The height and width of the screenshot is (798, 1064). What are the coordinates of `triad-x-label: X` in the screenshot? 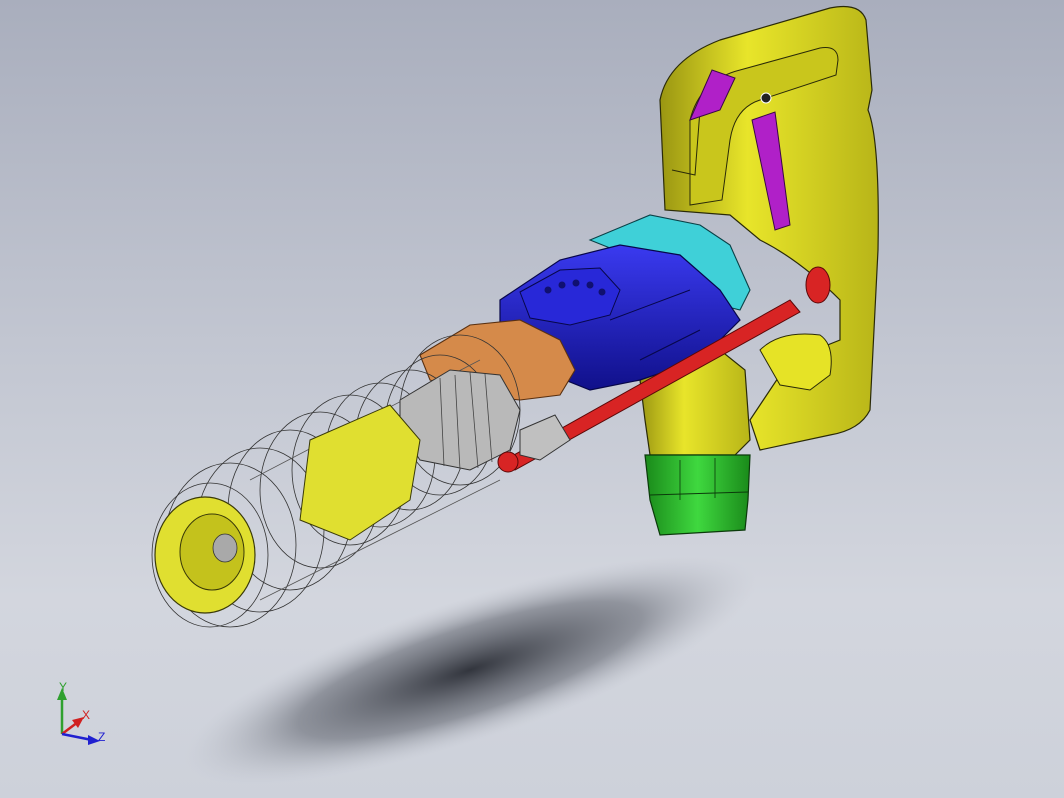 It's located at (86, 715).